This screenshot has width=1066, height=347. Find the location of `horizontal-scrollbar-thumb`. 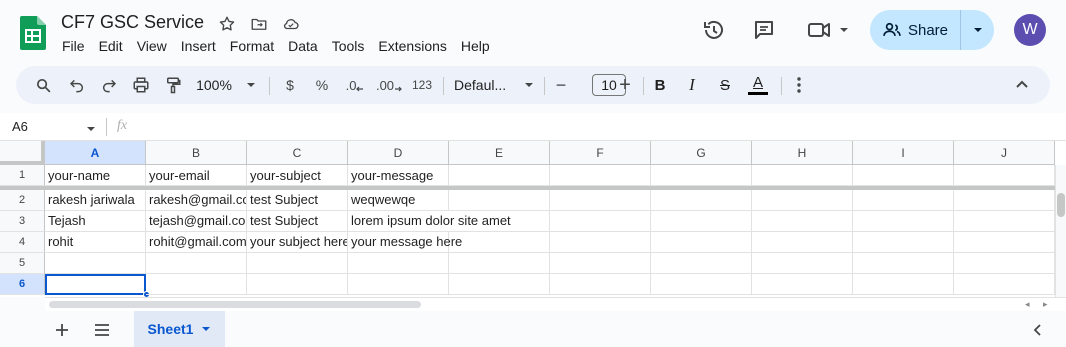

horizontal-scrollbar-thumb is located at coordinates (235, 304).